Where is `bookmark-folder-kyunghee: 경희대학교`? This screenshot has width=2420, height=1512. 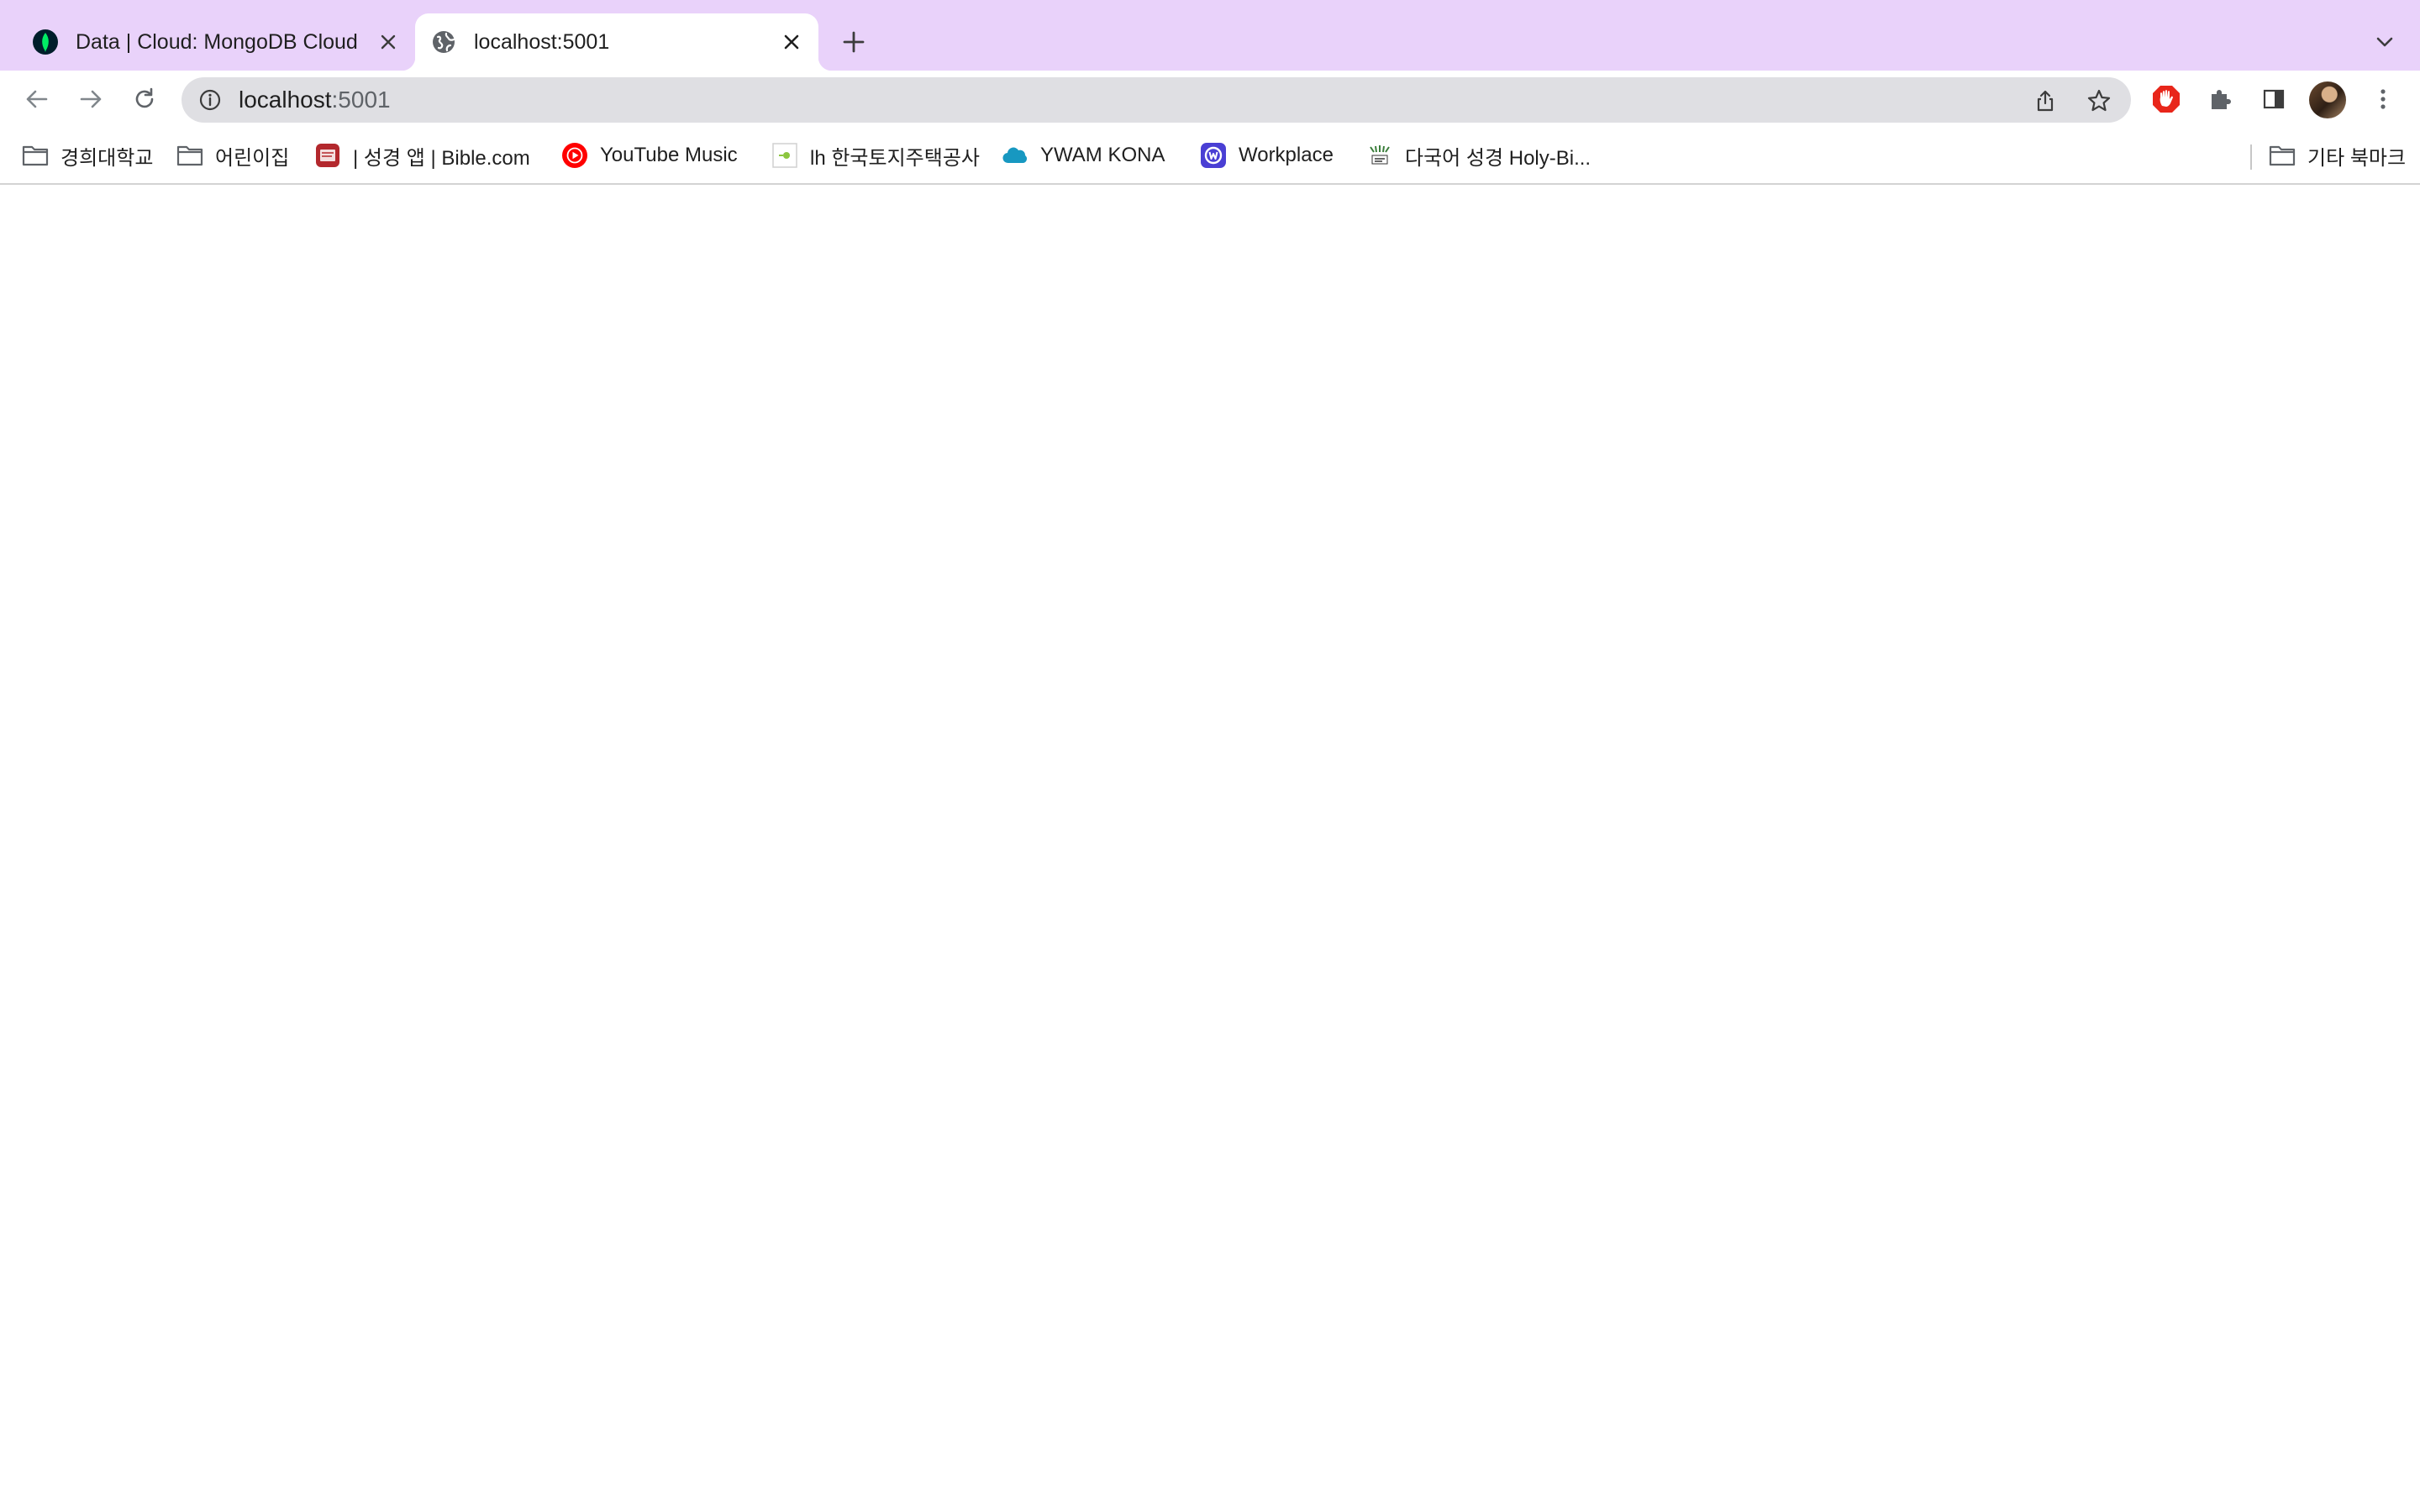
bookmark-folder-kyunghee: 경희대학교 is located at coordinates (87, 155).